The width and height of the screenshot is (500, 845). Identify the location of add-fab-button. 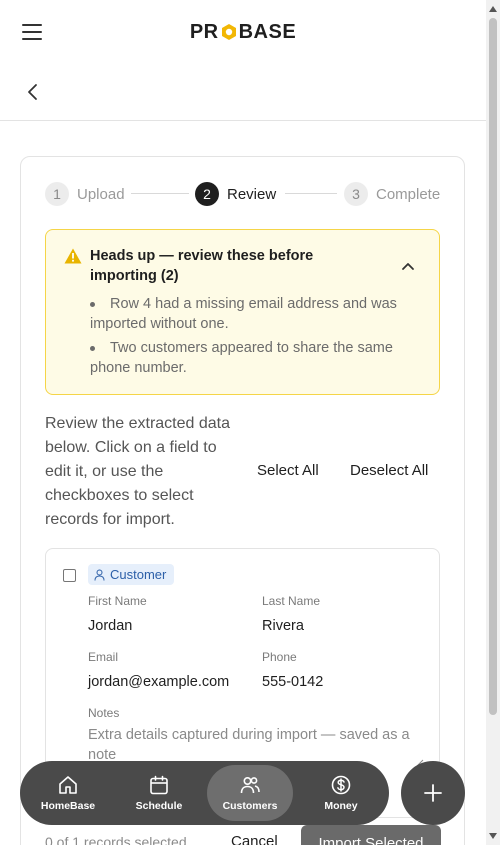
(433, 793).